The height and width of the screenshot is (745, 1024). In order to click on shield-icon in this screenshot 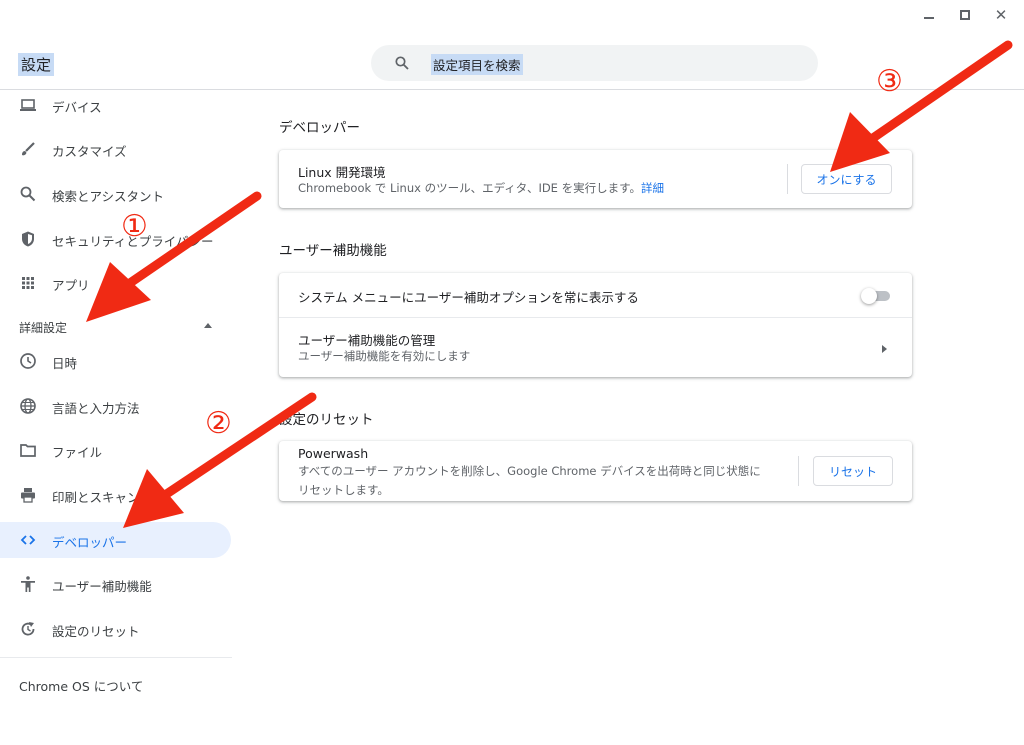, I will do `click(28, 239)`.